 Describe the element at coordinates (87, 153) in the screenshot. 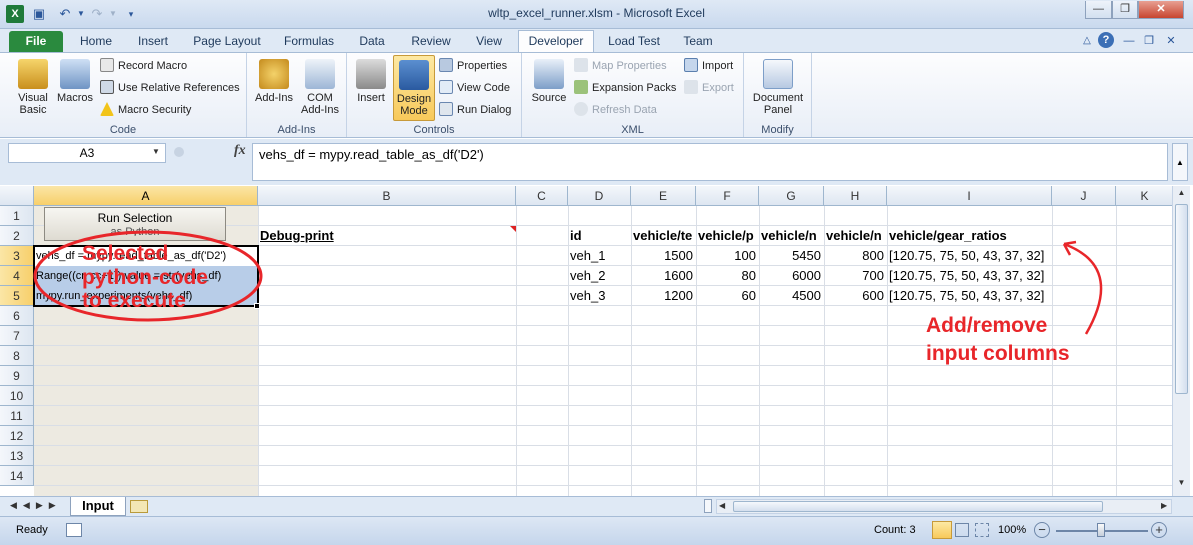

I see `name-box: A3` at that location.